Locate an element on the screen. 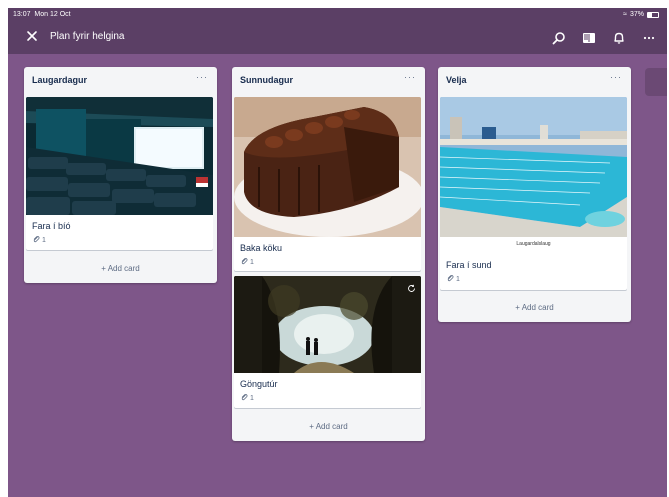  list-header: Sunnudagur ··· is located at coordinates (328, 80).